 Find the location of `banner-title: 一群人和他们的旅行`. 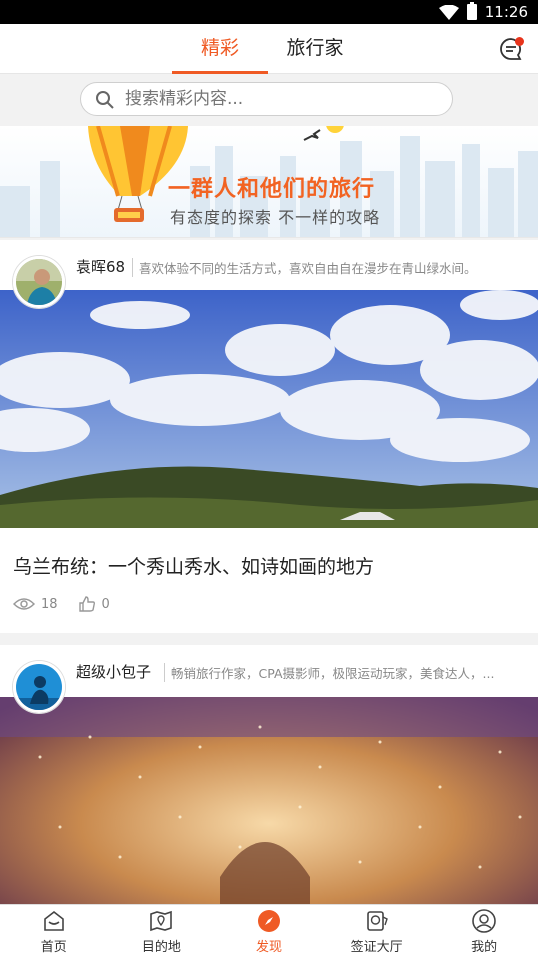

banner-title: 一群人和他们的旅行 is located at coordinates (272, 189).